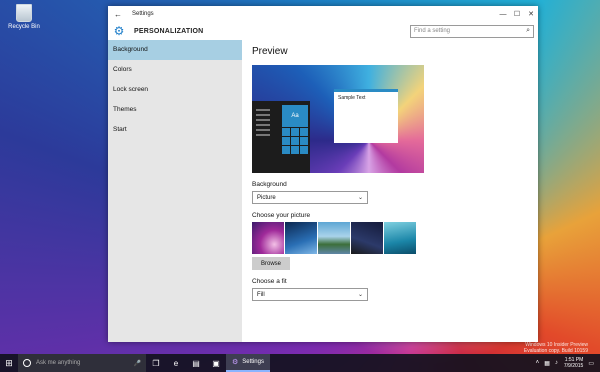 The width and height of the screenshot is (600, 372). I want to click on background-label: Background, so click(269, 184).